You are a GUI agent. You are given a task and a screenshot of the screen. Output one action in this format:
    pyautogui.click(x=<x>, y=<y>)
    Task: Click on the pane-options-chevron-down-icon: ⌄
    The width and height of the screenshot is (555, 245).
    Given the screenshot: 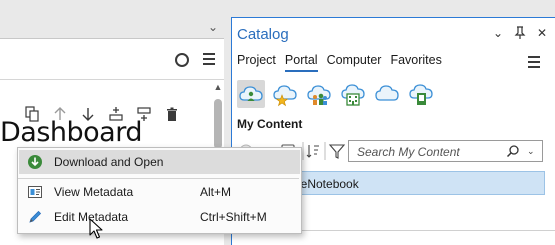 What is the action you would take?
    pyautogui.click(x=498, y=33)
    